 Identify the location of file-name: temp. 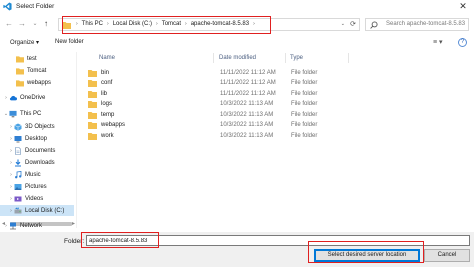
(108, 114).